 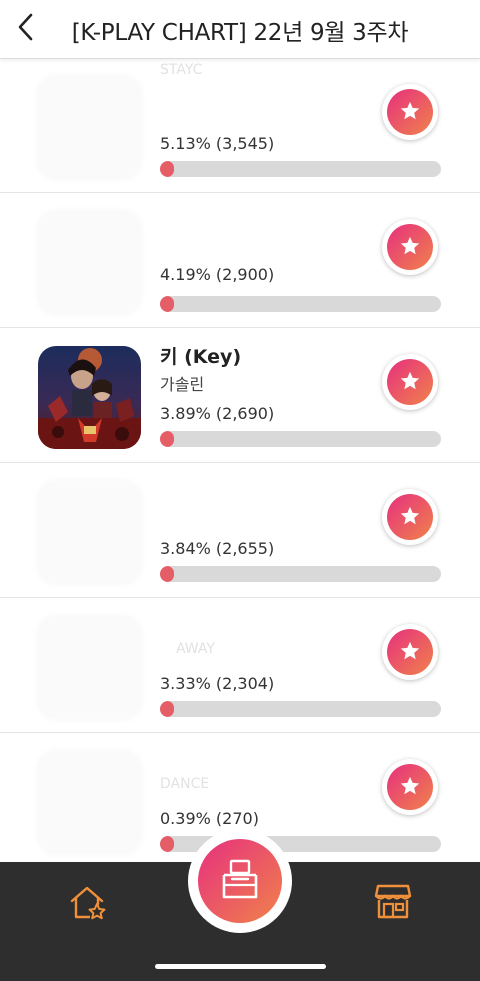 I want to click on song-title: 키 (Key), so click(x=201, y=357).